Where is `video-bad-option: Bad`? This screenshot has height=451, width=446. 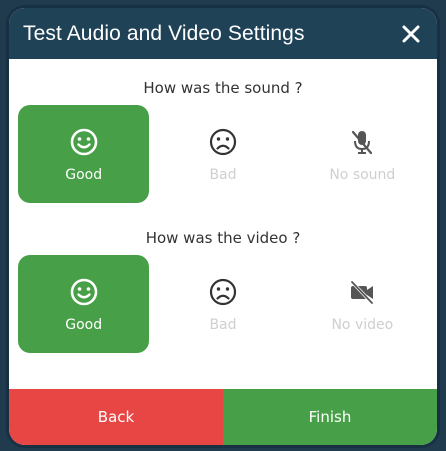 video-bad-option: Bad is located at coordinates (222, 304).